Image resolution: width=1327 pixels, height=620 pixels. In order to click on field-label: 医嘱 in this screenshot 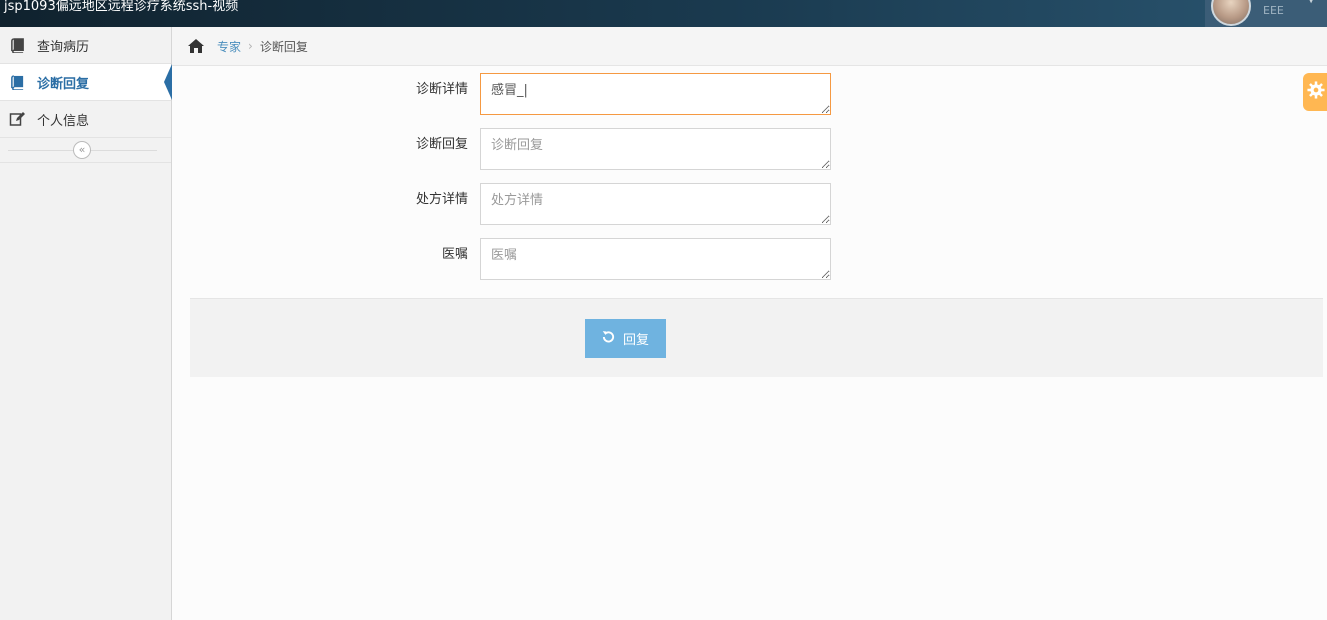, I will do `click(454, 254)`.